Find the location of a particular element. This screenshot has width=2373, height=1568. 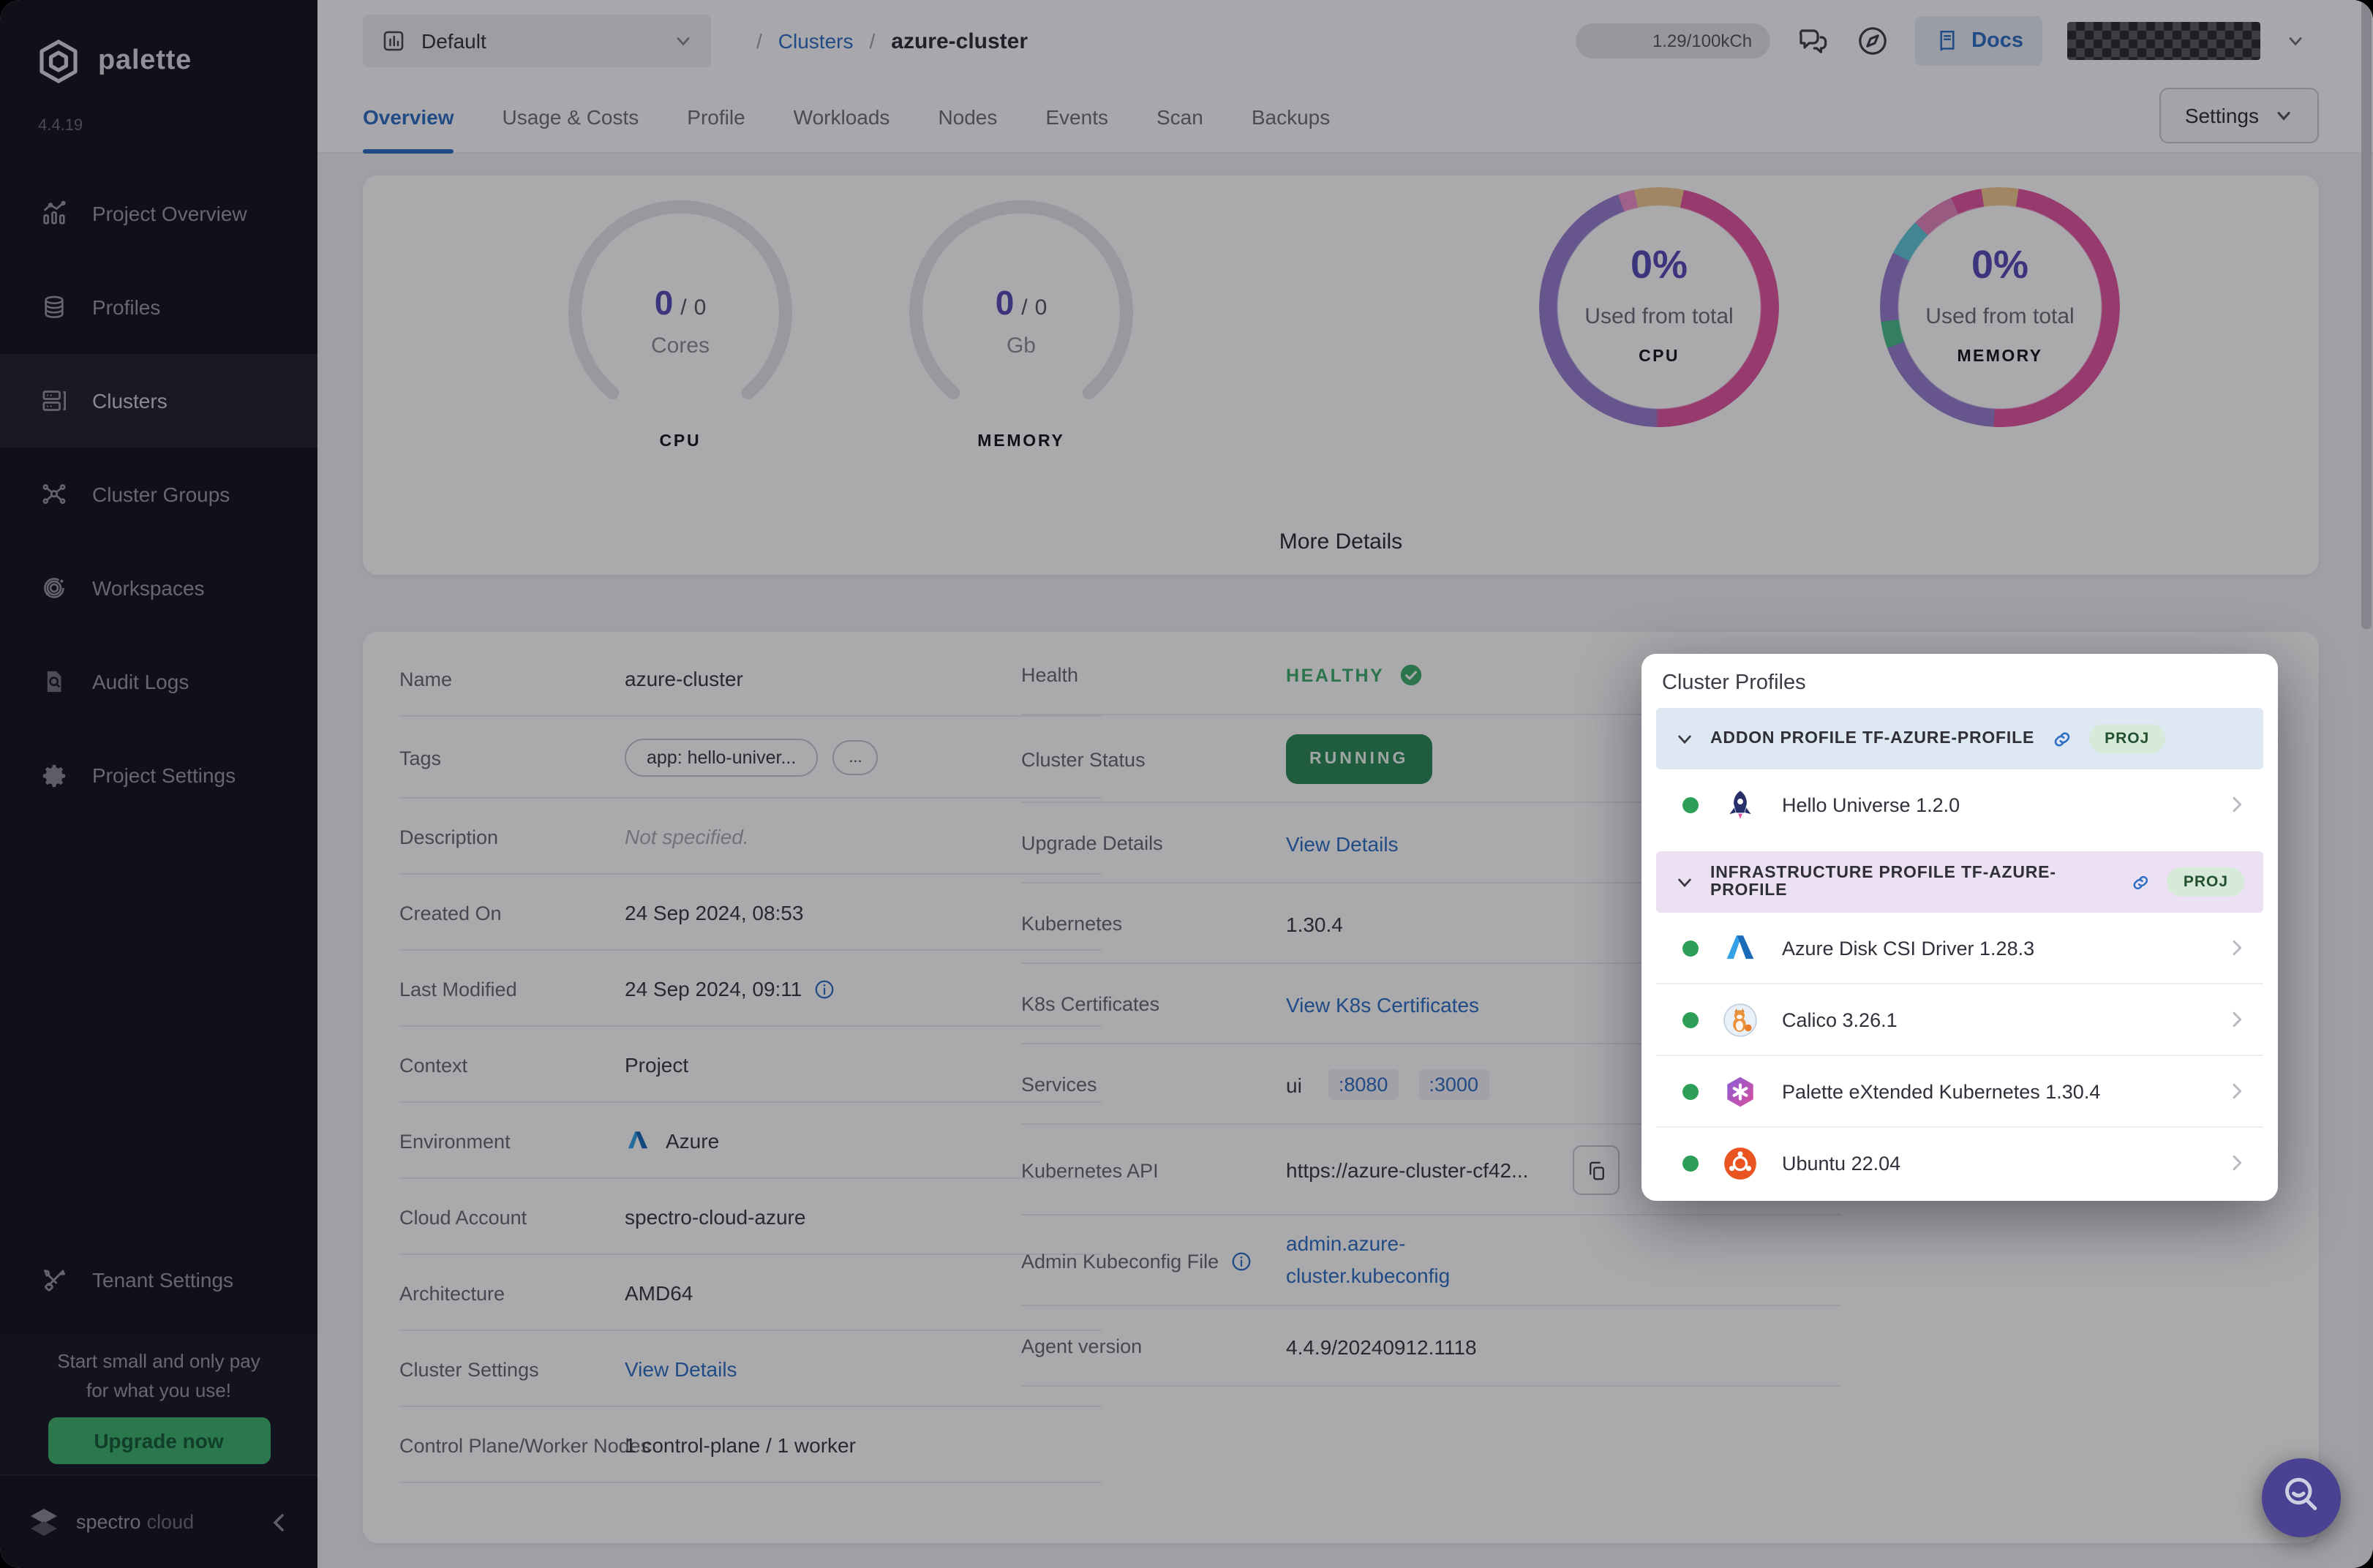

calico-icon is located at coordinates (1741, 1019).